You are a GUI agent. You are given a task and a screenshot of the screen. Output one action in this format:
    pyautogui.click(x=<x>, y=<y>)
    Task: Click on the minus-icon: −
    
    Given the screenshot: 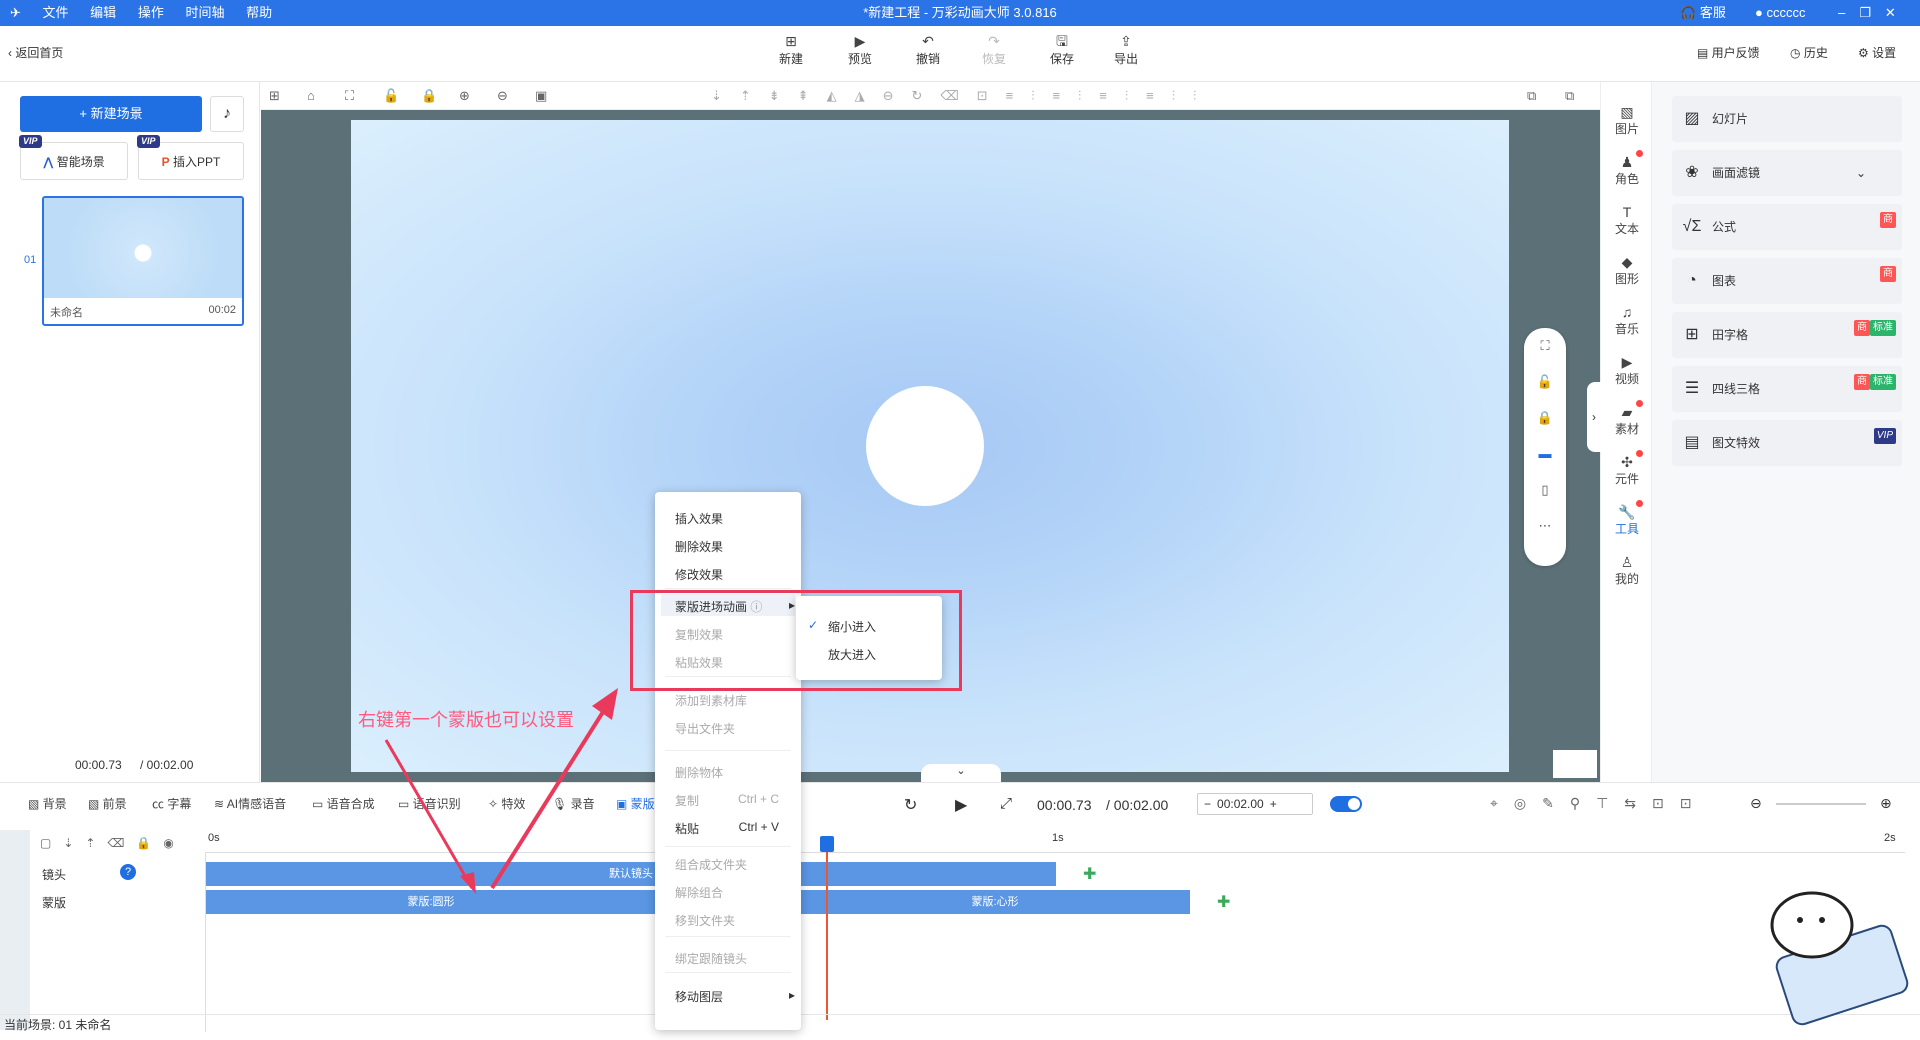 What is the action you would take?
    pyautogui.click(x=1207, y=804)
    